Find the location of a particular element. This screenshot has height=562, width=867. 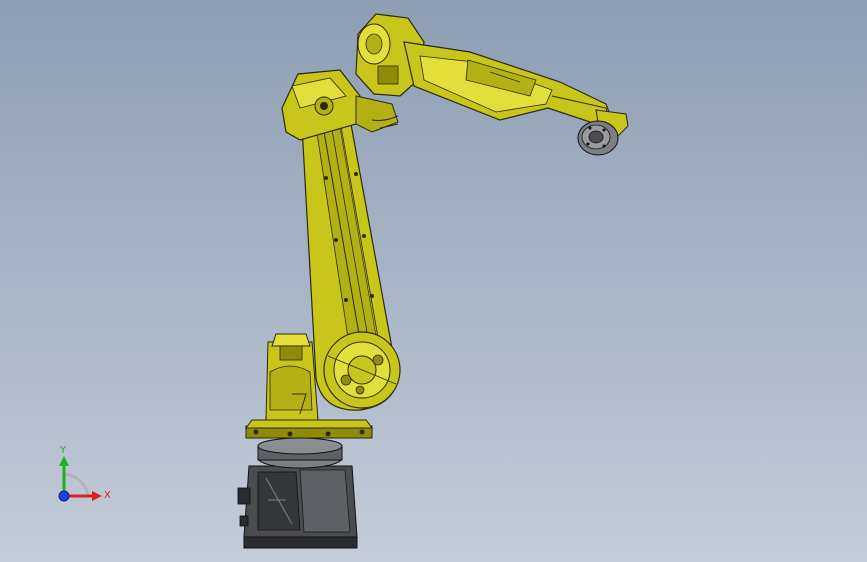

robot-base is located at coordinates (297, 493).